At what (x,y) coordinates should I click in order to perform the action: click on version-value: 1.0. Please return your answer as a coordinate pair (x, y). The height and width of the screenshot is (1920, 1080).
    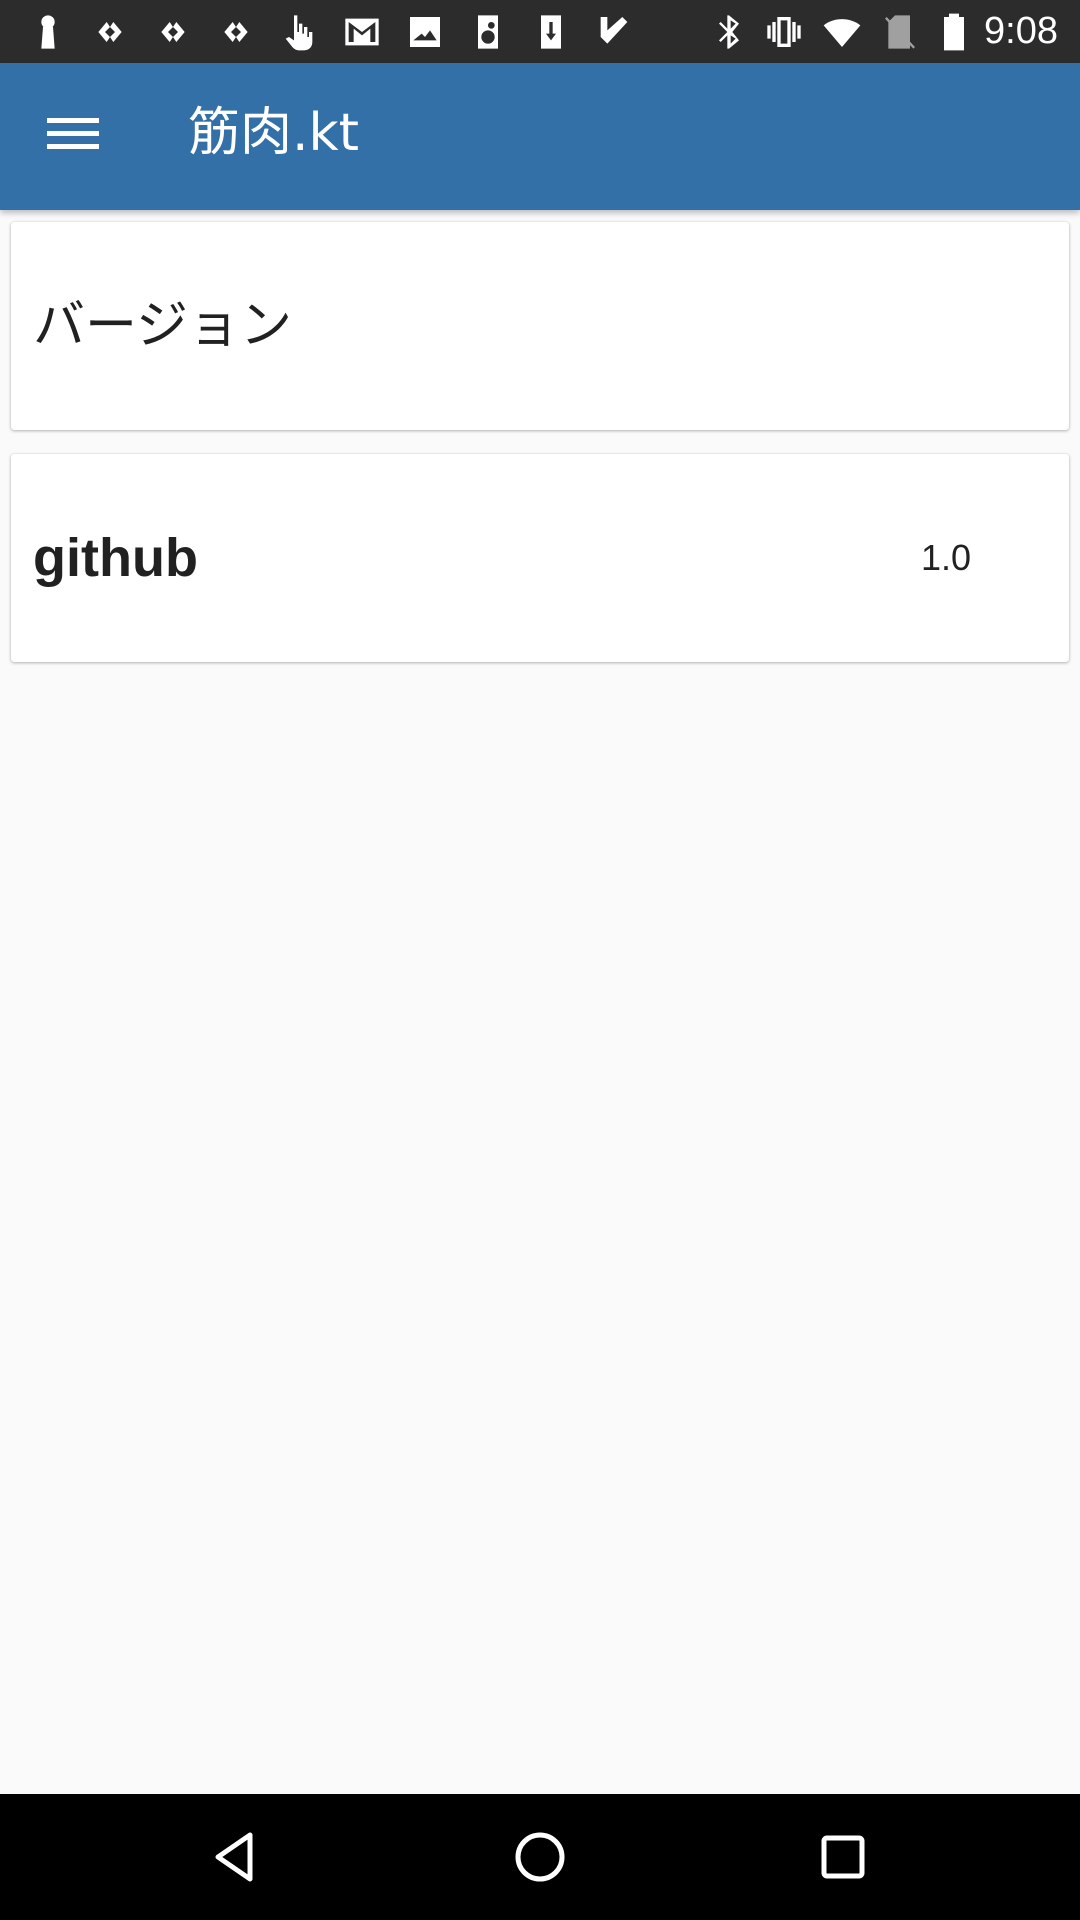
    Looking at the image, I should click on (945, 557).